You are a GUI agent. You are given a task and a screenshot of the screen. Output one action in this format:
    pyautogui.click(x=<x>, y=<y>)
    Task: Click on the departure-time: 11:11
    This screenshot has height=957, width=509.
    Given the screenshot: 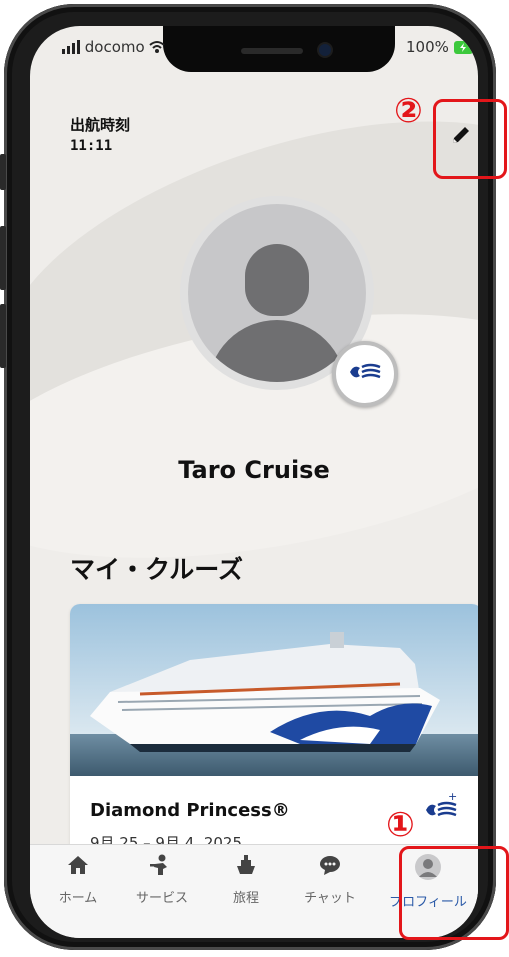 What is the action you would take?
    pyautogui.click(x=91, y=146)
    